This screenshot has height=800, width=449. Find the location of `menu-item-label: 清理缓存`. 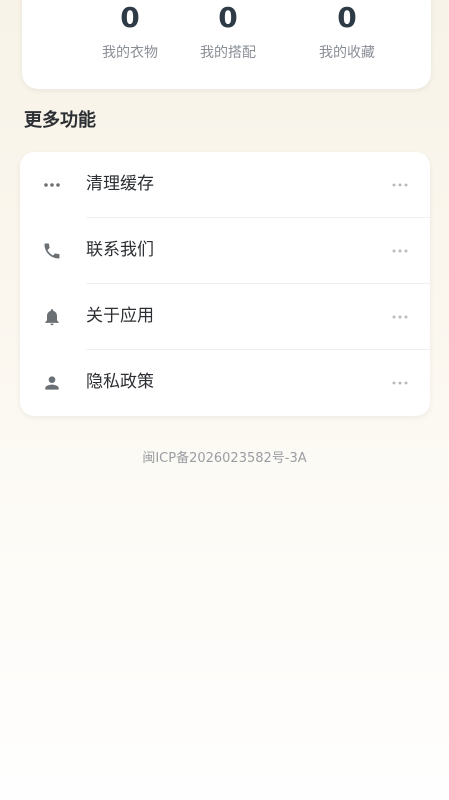

menu-item-label: 清理缓存 is located at coordinates (120, 184).